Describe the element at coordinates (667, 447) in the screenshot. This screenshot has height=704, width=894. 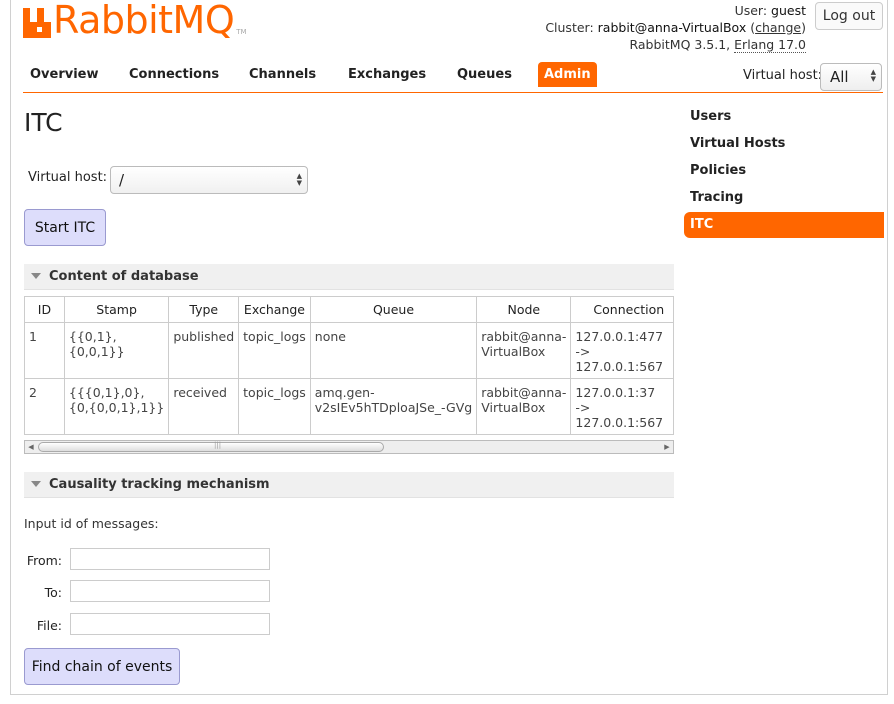
I see `scroll-right-icon: ▶` at that location.